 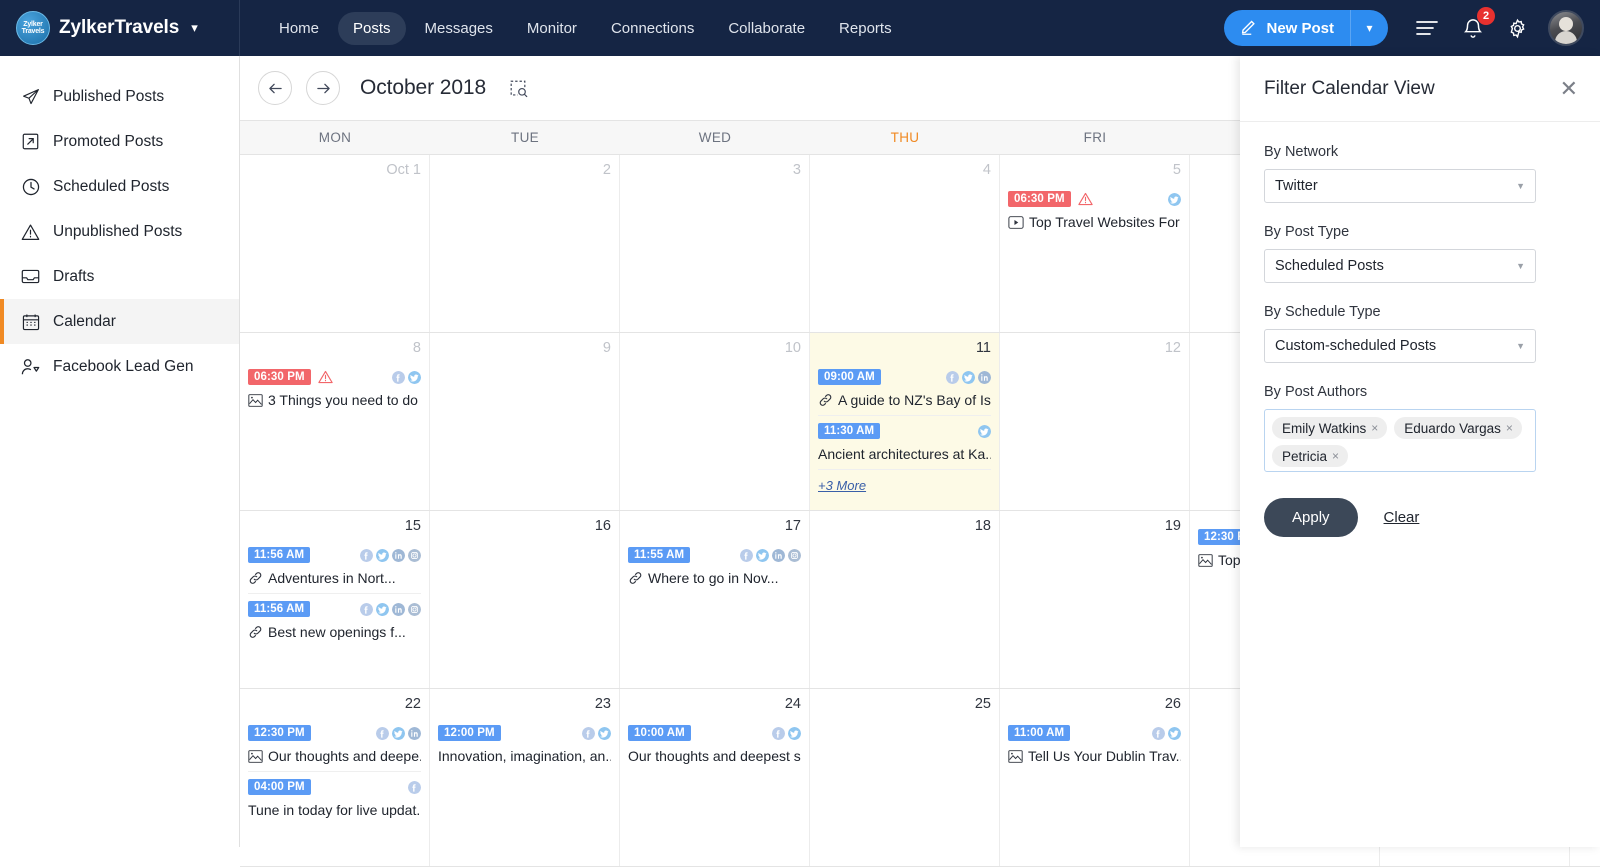 I want to click on video-icon, so click(x=1016, y=222).